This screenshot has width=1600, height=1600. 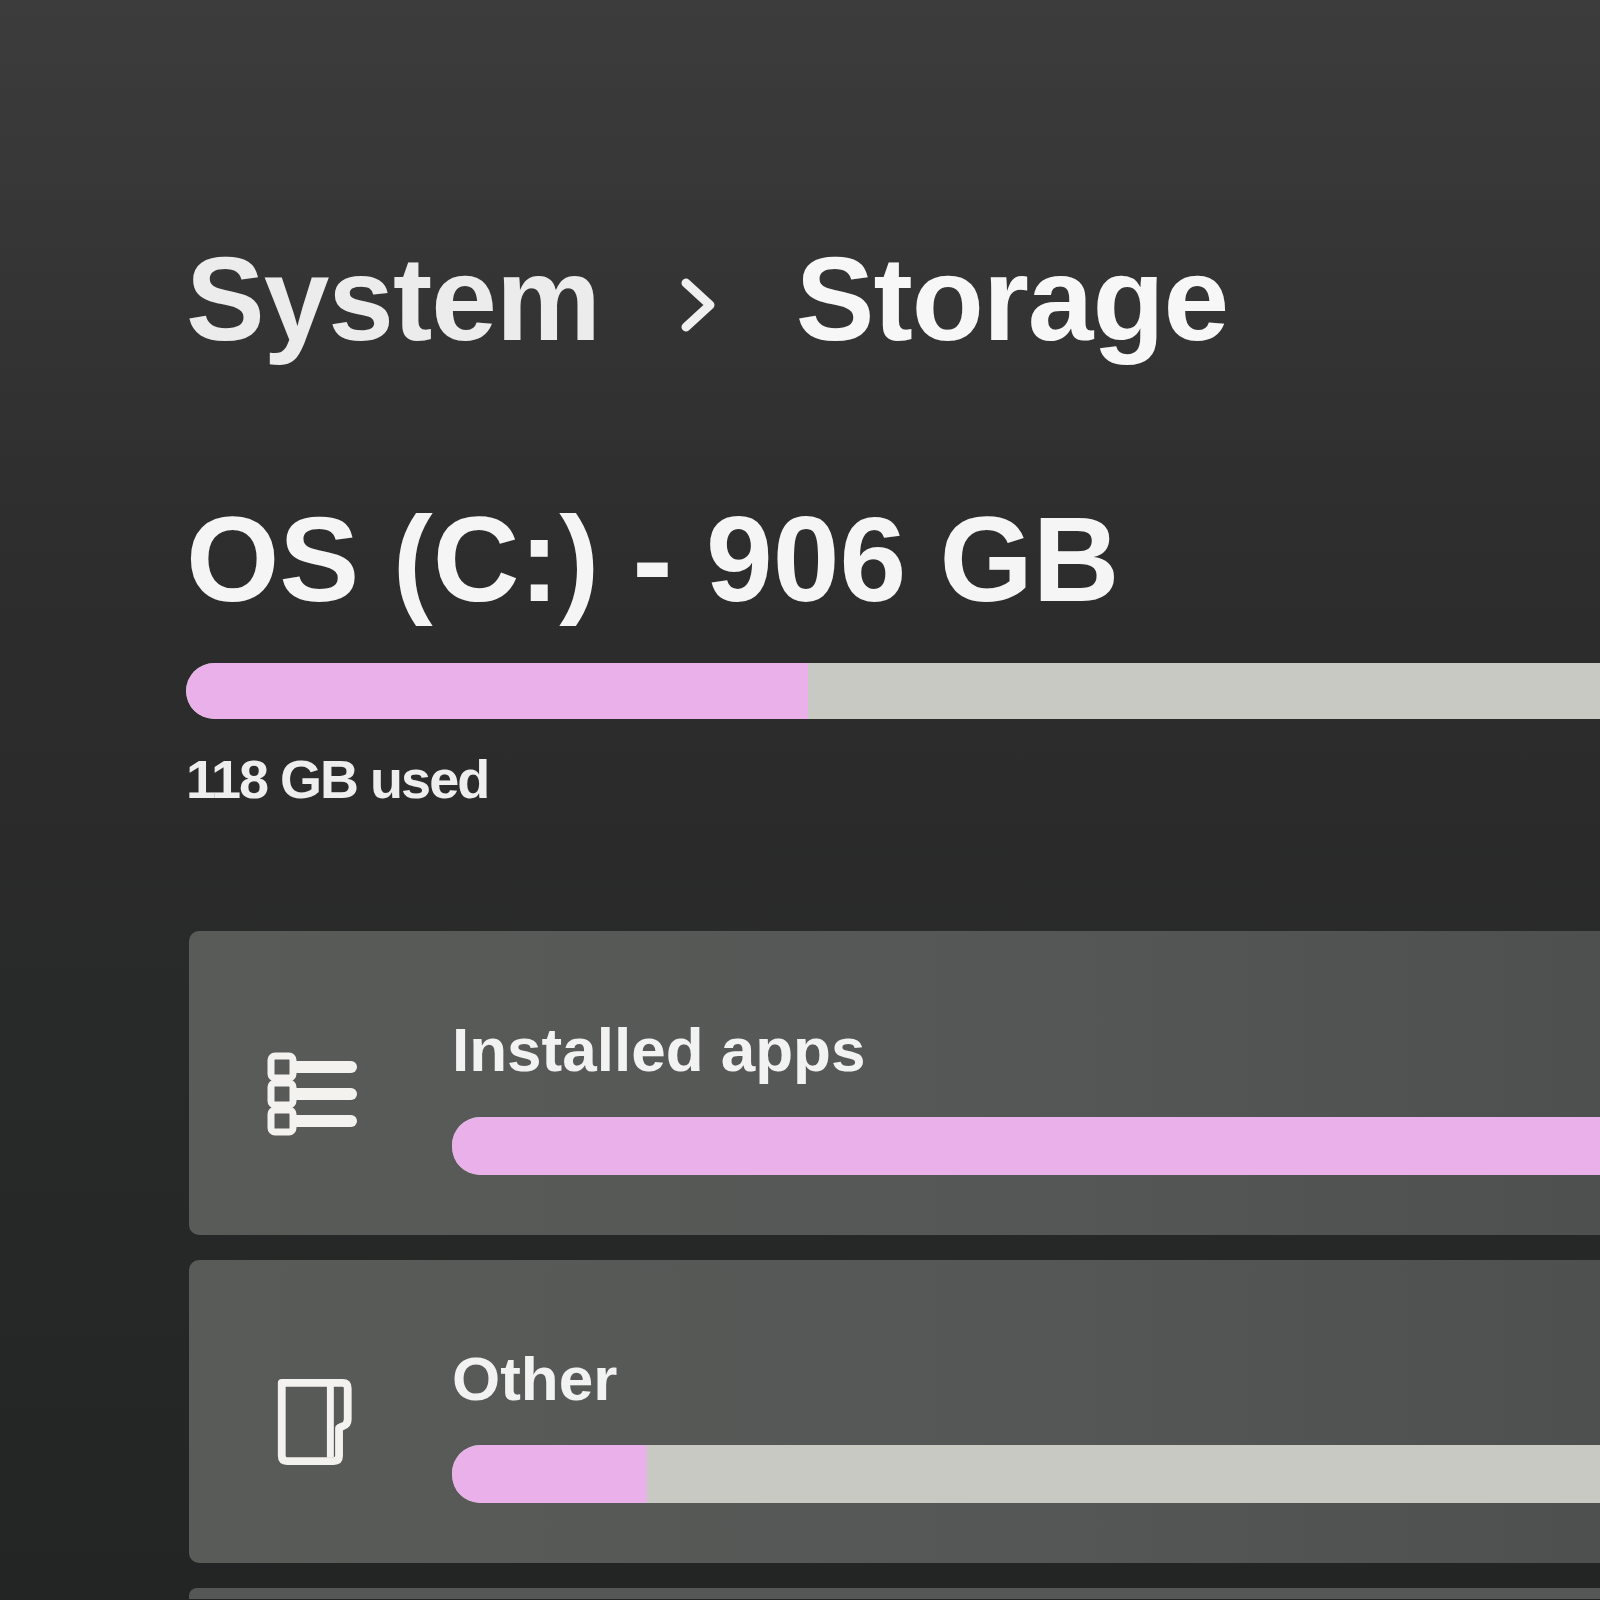 I want to click on drive-title: OS (C:) - 906 GB, so click(x=653, y=559).